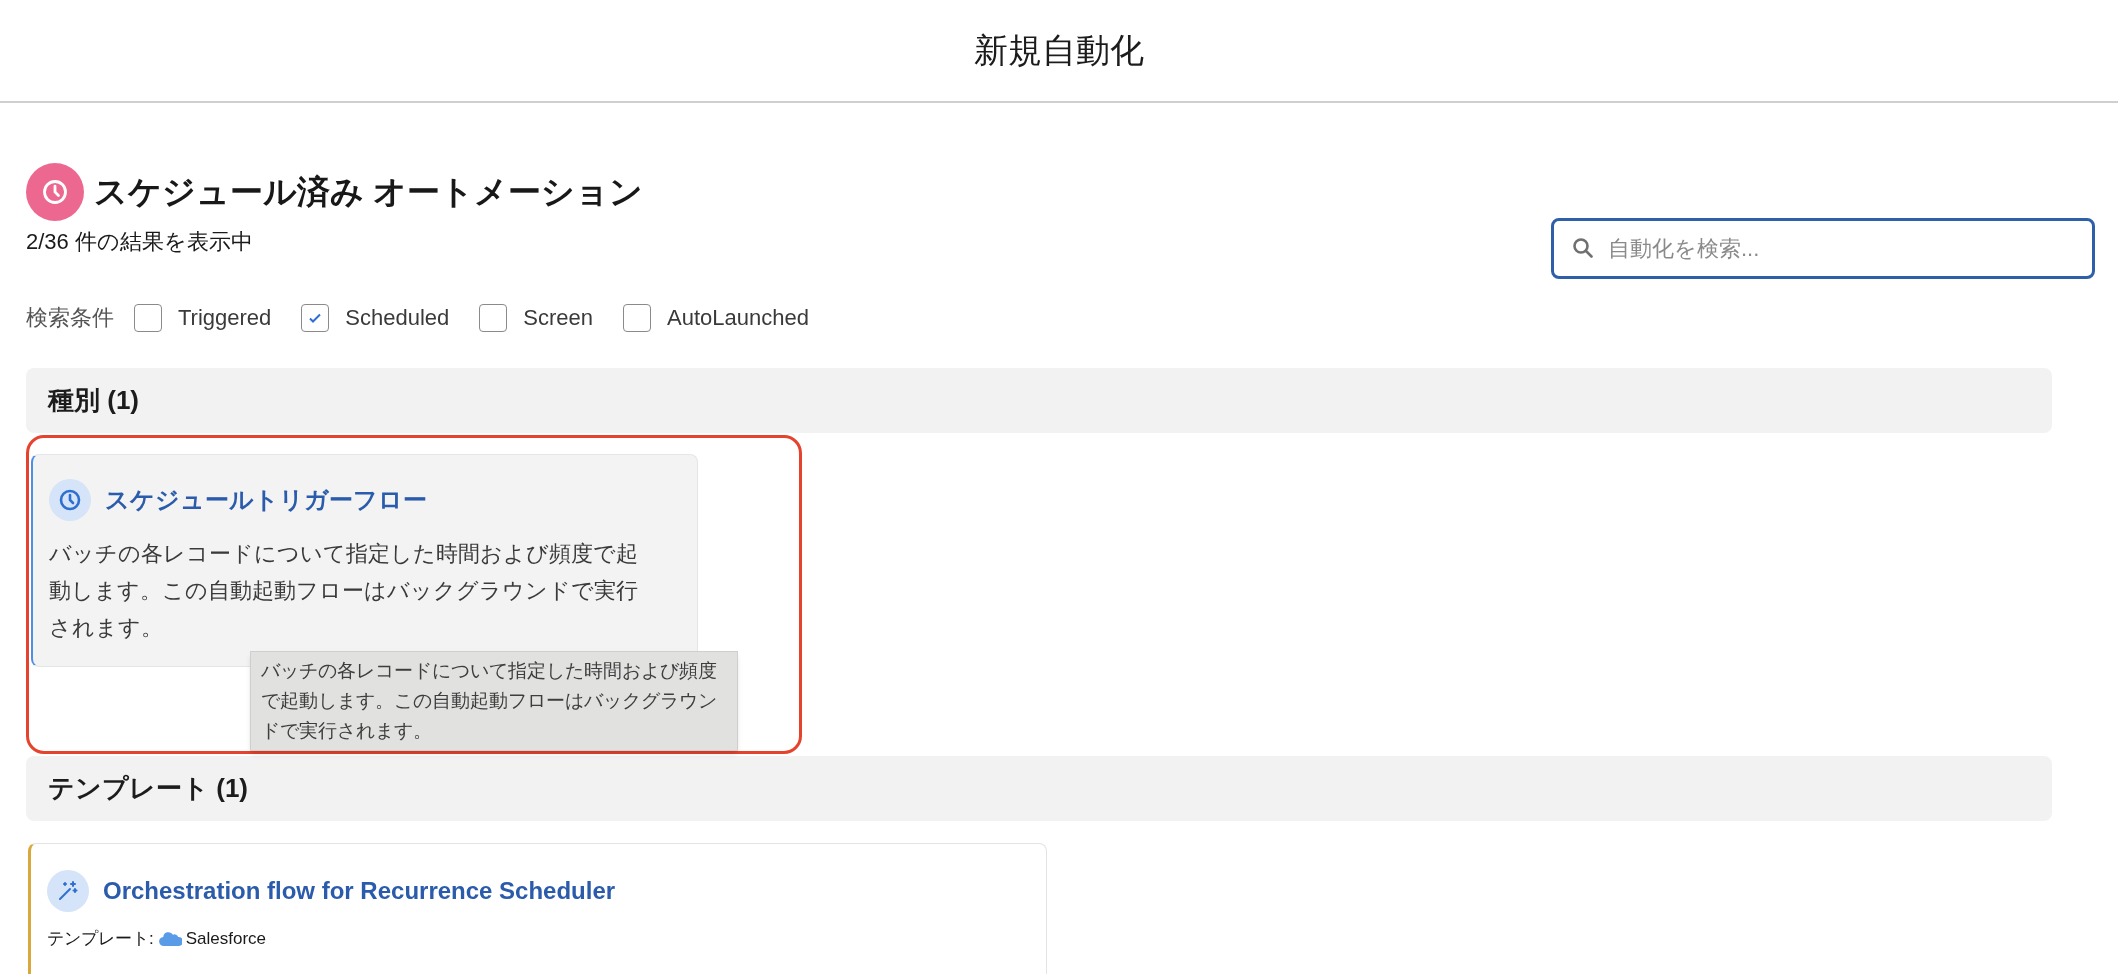 Image resolution: width=2118 pixels, height=974 pixels. What do you see at coordinates (536, 317) in the screenshot?
I see `filter-checkbox: Screen` at bounding box center [536, 317].